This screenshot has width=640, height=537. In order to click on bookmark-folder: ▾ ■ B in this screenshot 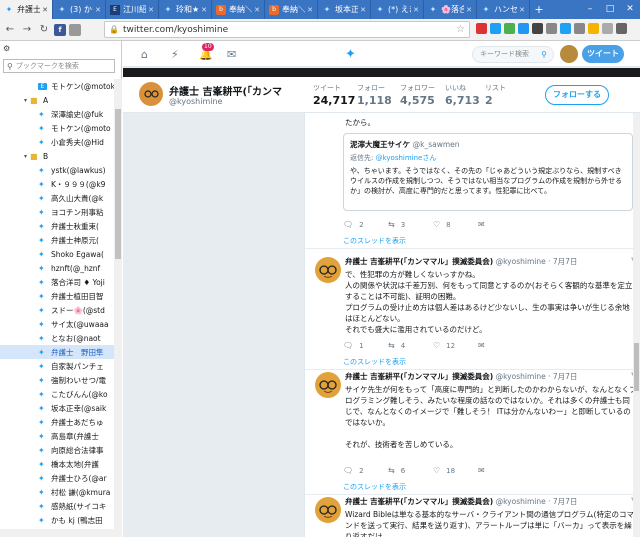, I will do `click(57, 156)`.